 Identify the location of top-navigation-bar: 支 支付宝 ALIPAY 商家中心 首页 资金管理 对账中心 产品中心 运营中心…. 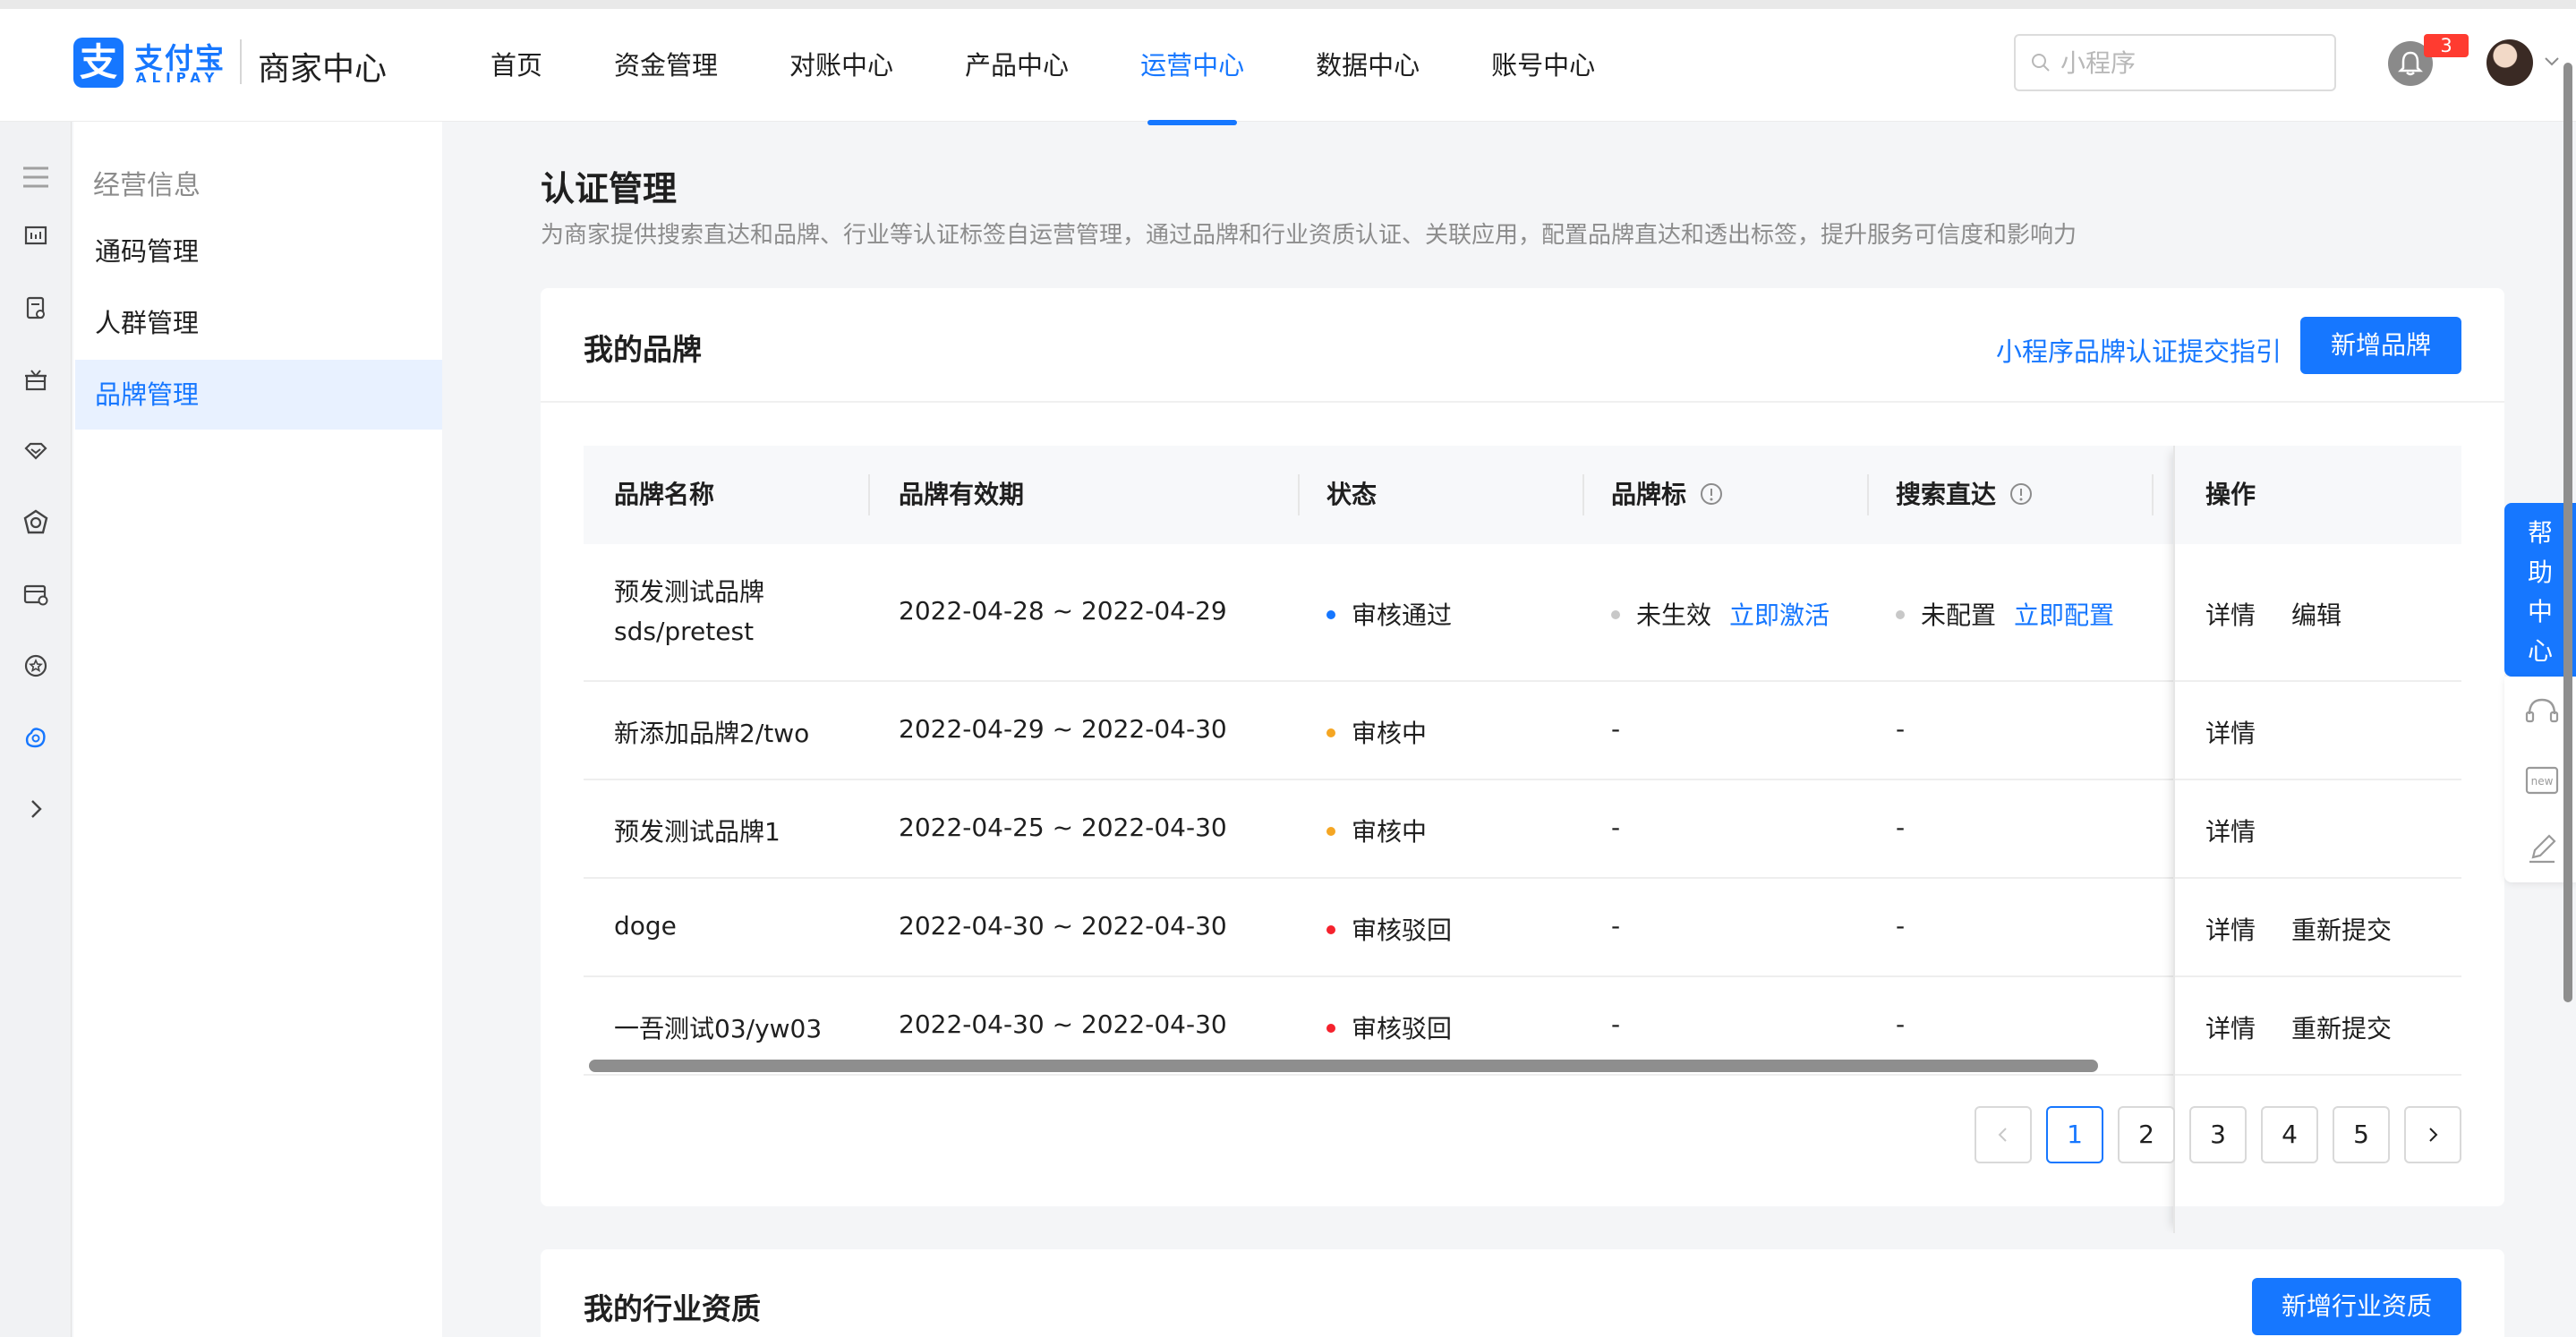
(1288, 62).